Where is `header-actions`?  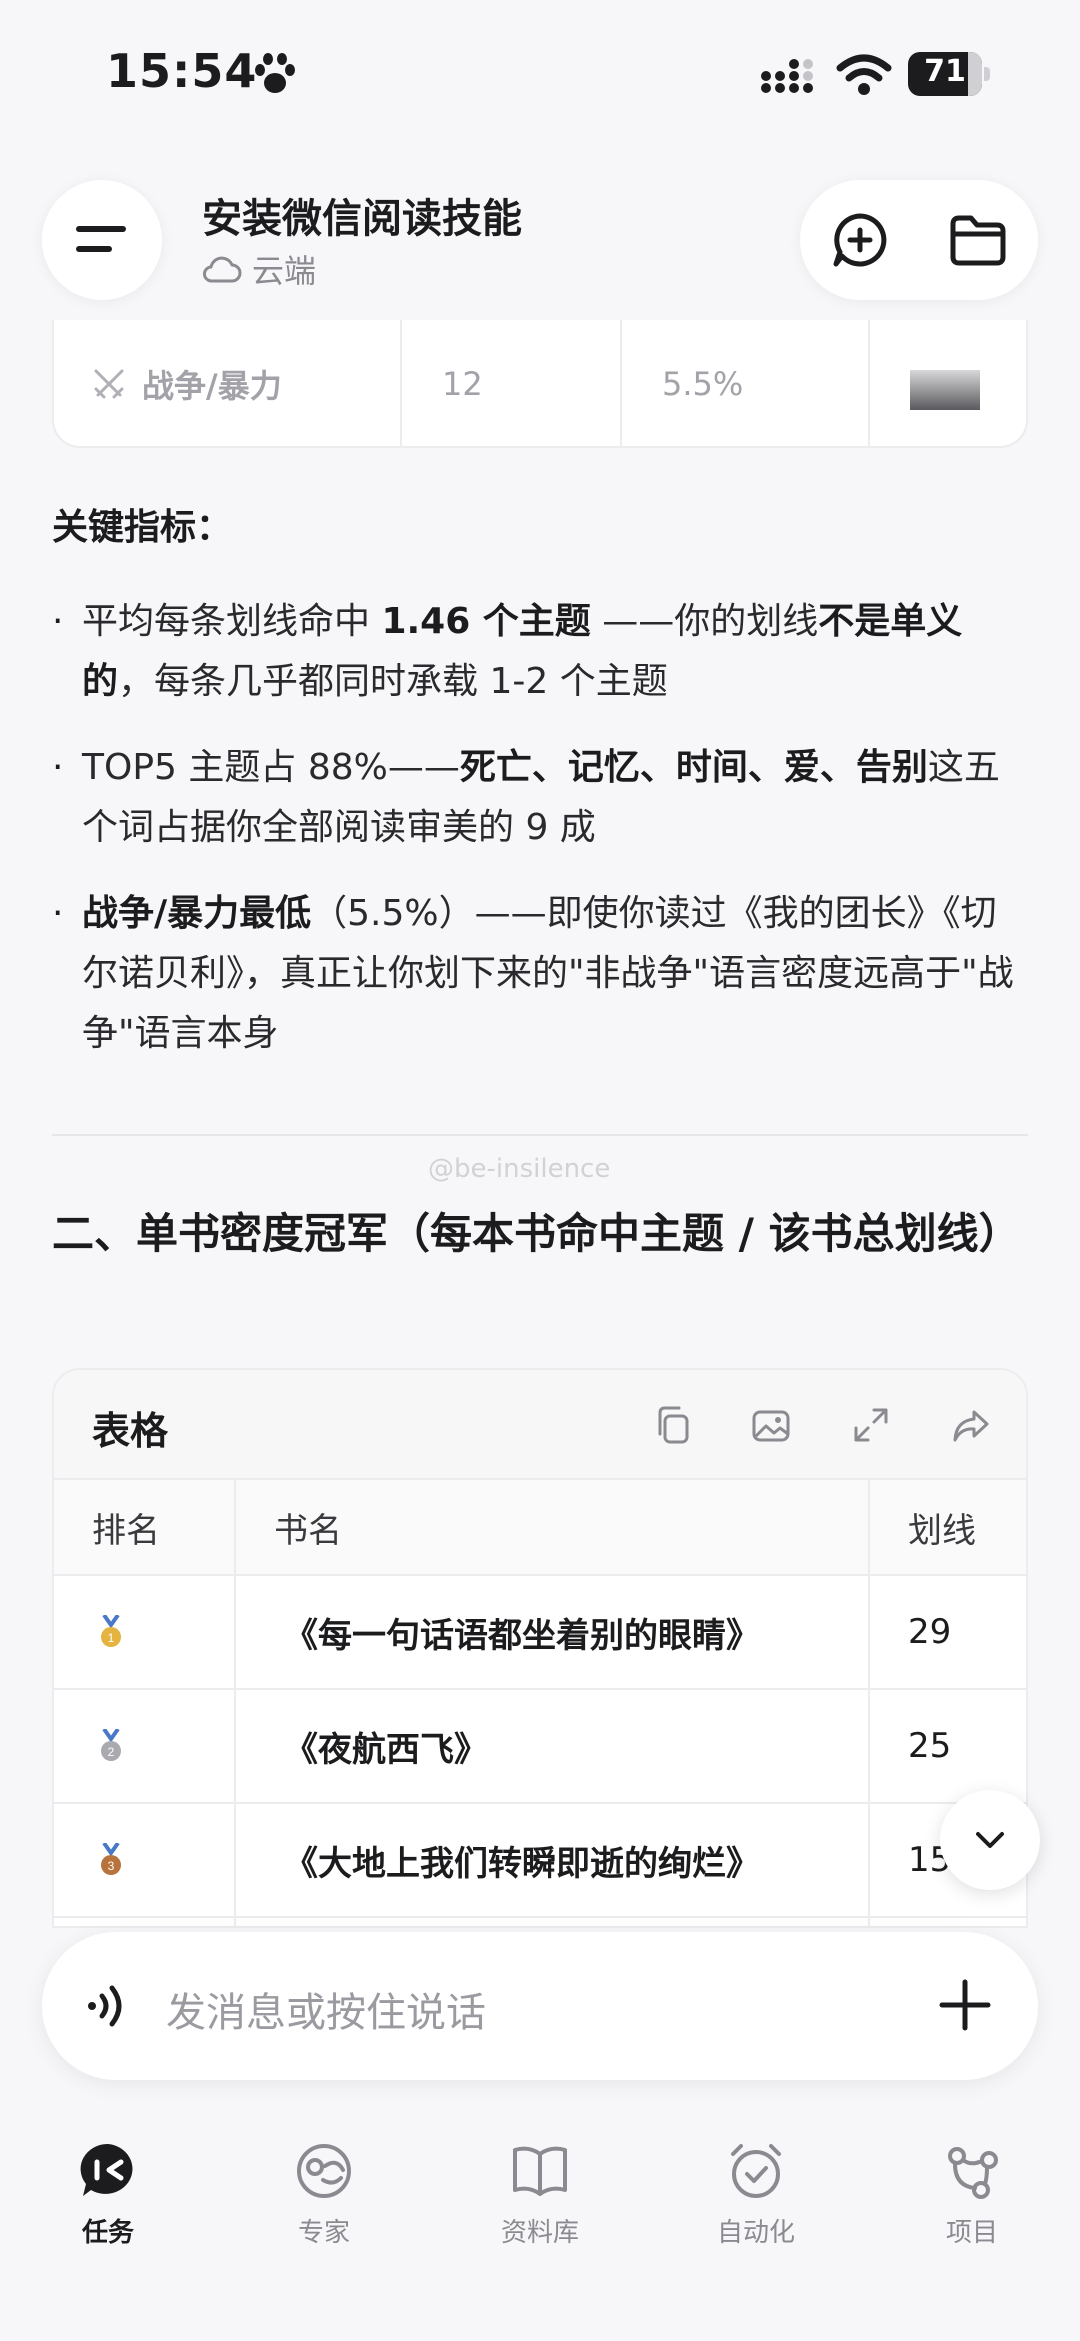 header-actions is located at coordinates (919, 240).